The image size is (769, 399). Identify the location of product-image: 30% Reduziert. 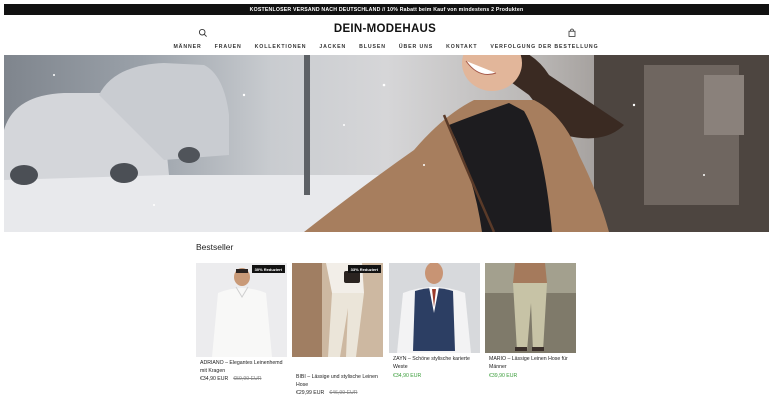
(241, 310).